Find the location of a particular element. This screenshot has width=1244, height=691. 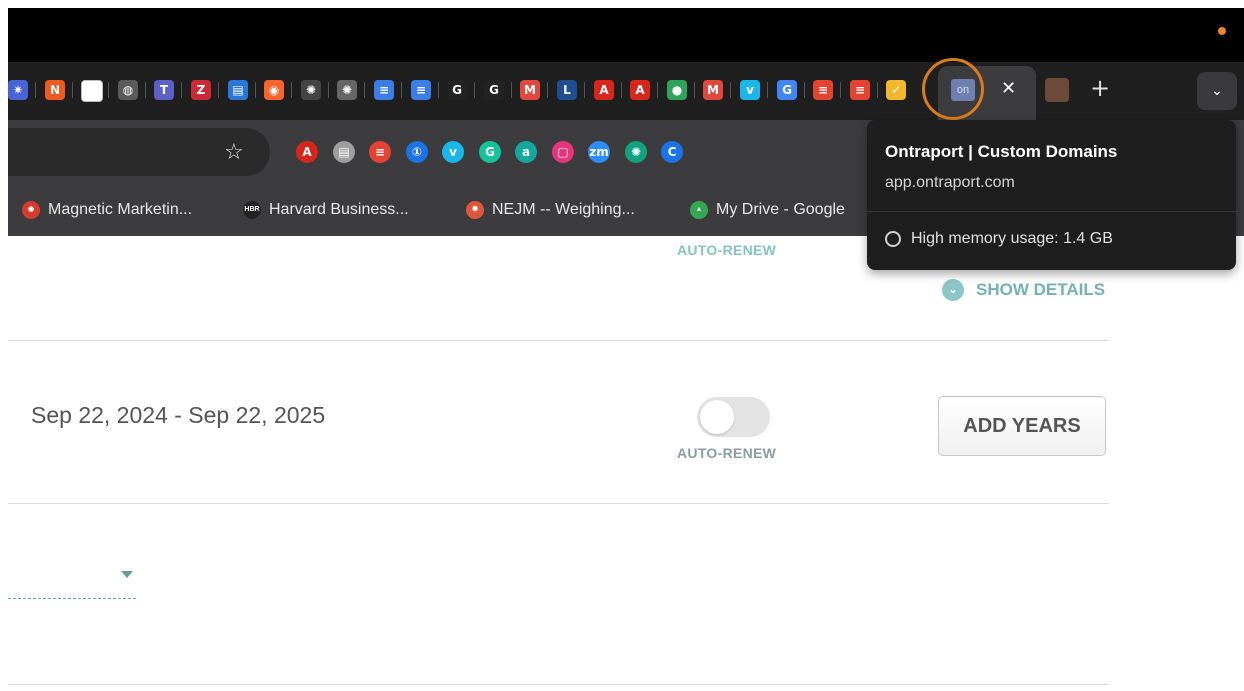

a-extension-icon: a is located at coordinates (526, 152).